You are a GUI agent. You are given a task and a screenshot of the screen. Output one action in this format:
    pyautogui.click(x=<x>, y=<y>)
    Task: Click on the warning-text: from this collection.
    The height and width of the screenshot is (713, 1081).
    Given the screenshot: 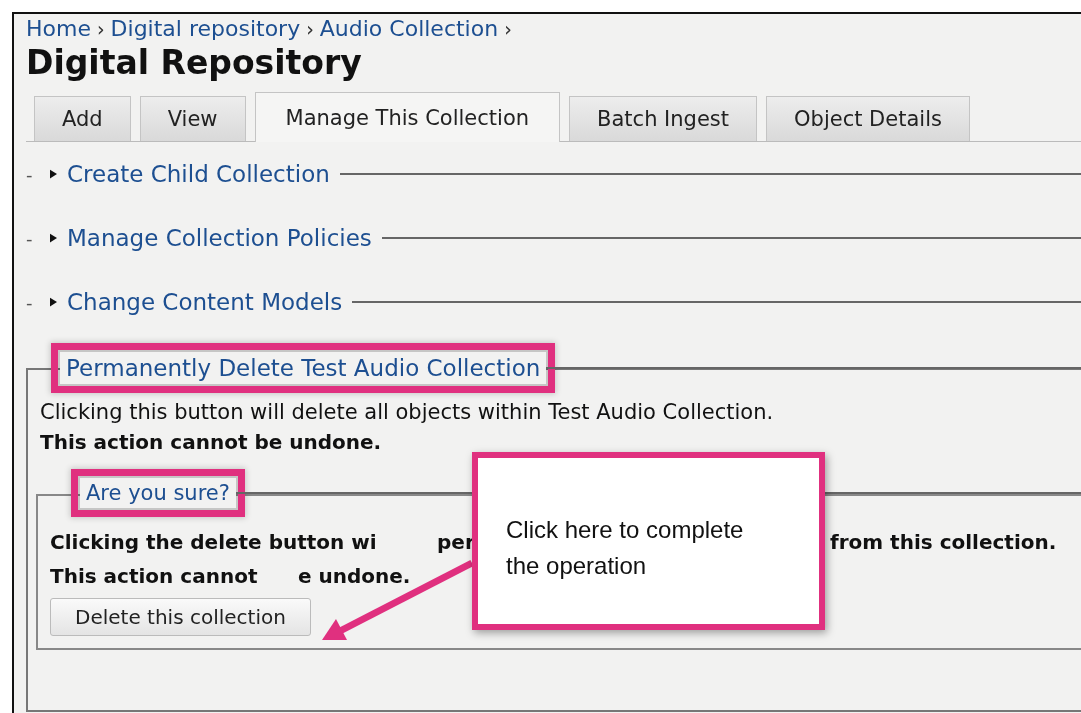 What is the action you would take?
    pyautogui.click(x=943, y=542)
    